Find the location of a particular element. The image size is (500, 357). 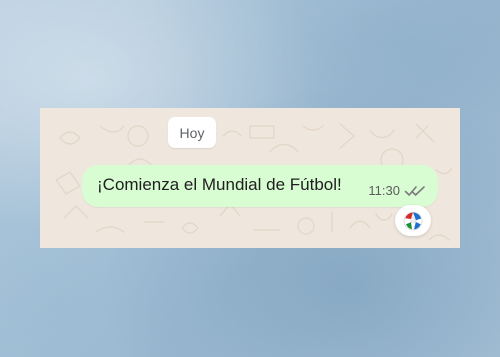

message-meta: 11:30 is located at coordinates (397, 191).